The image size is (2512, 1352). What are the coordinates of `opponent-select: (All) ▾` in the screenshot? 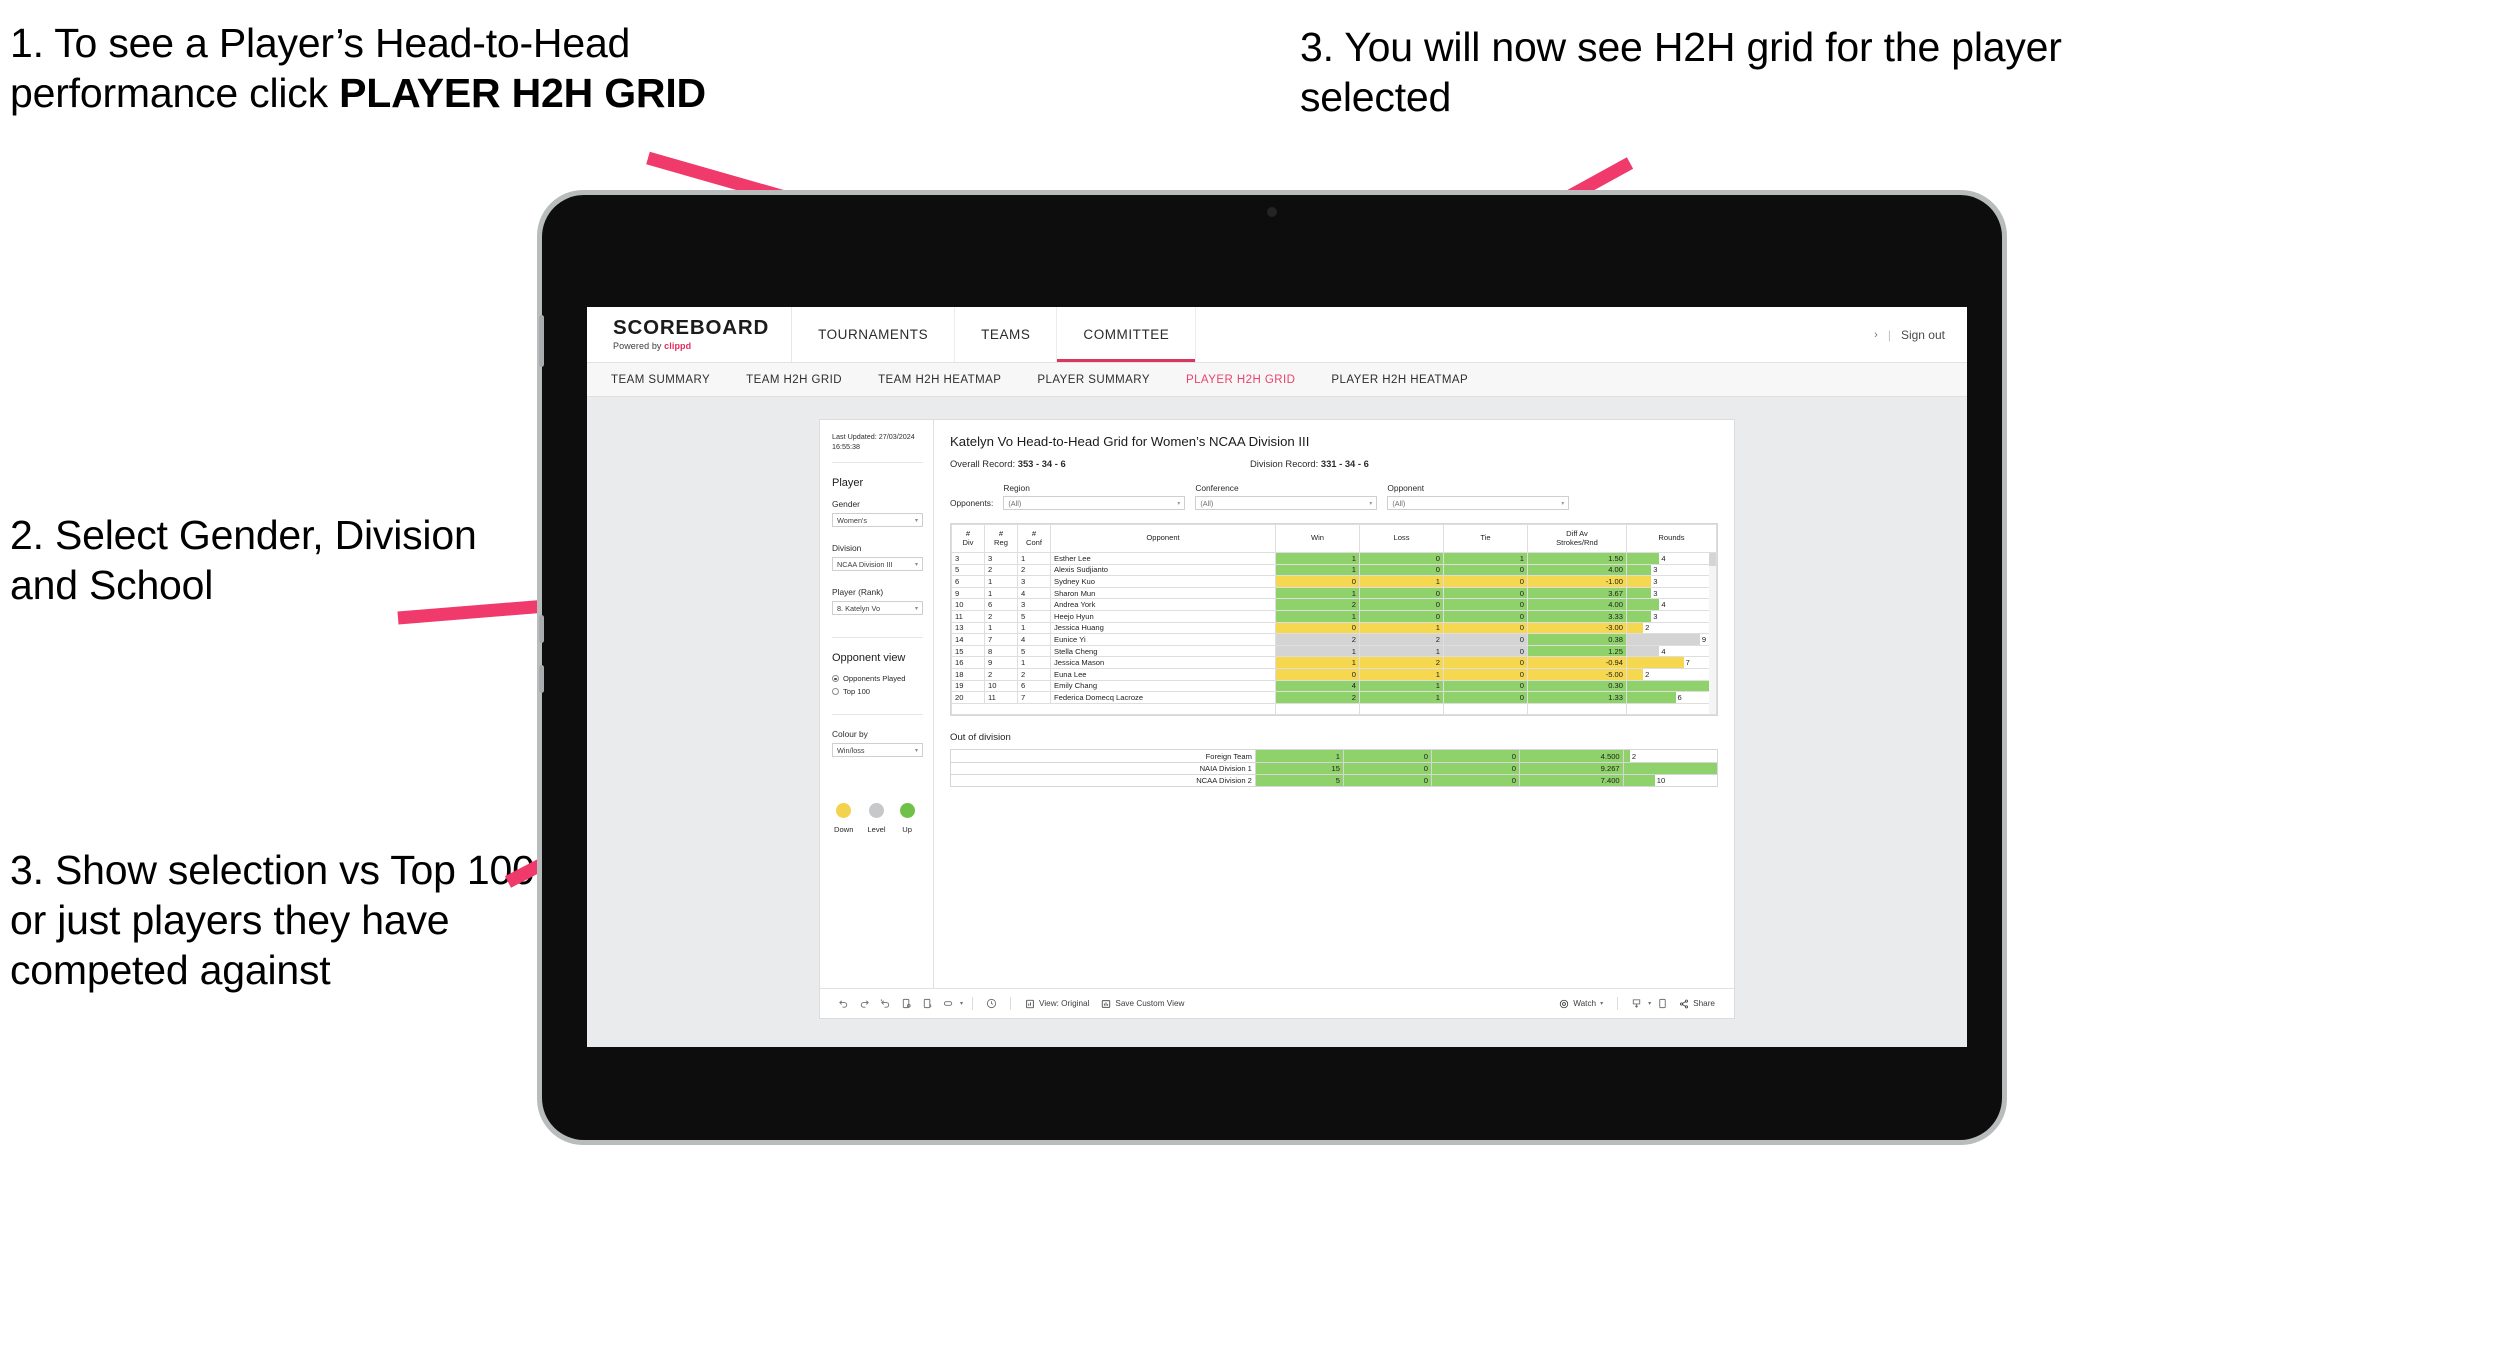 It's located at (1478, 503).